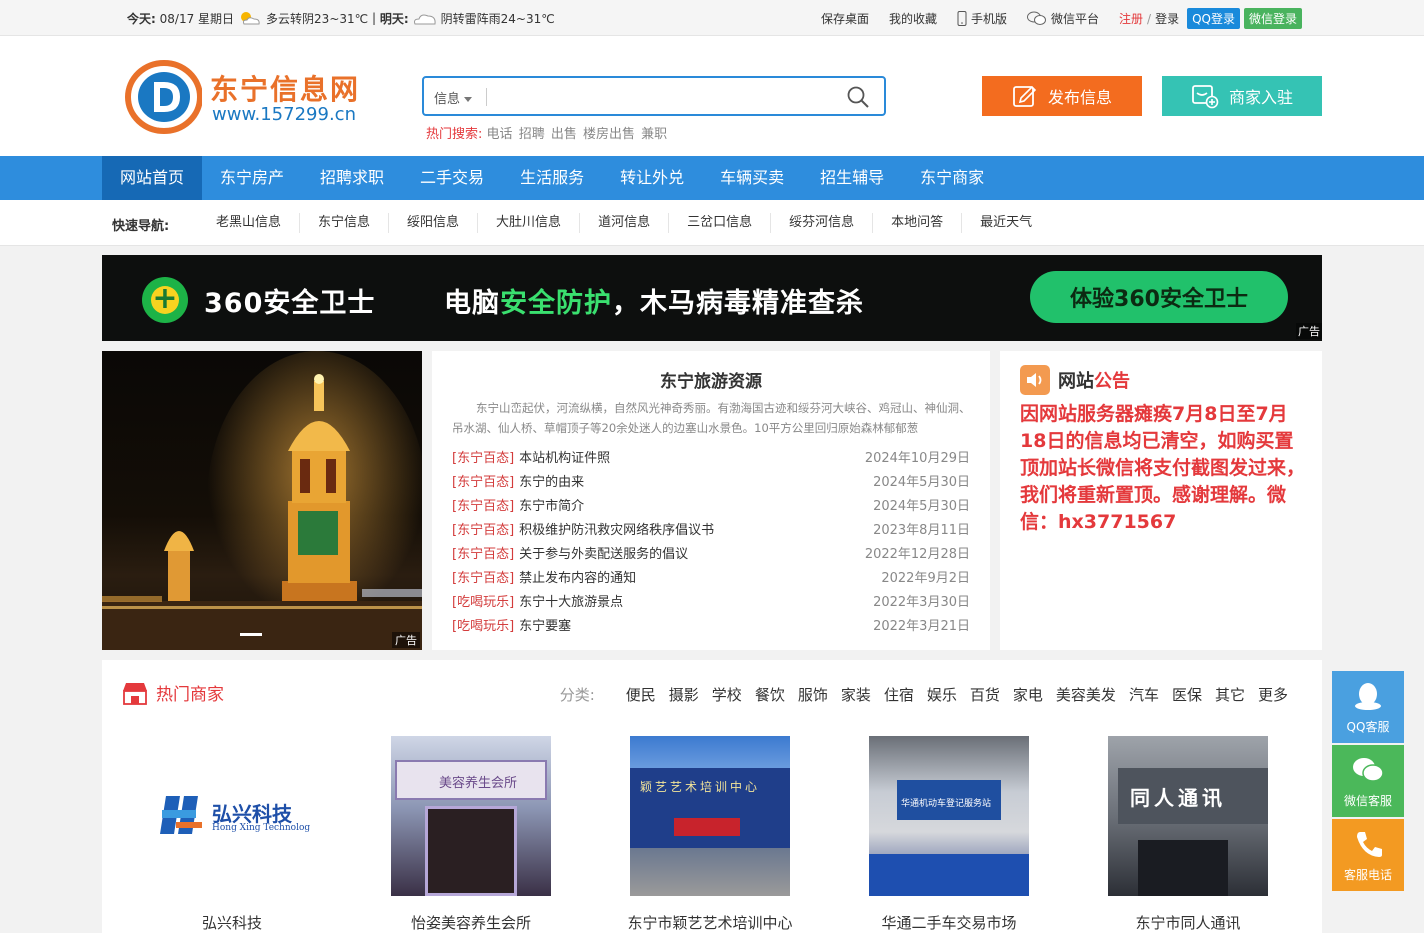 This screenshot has width=1424, height=933. Describe the element at coordinates (625, 223) in the screenshot. I see `quick-nav-item: 道河信息` at that location.